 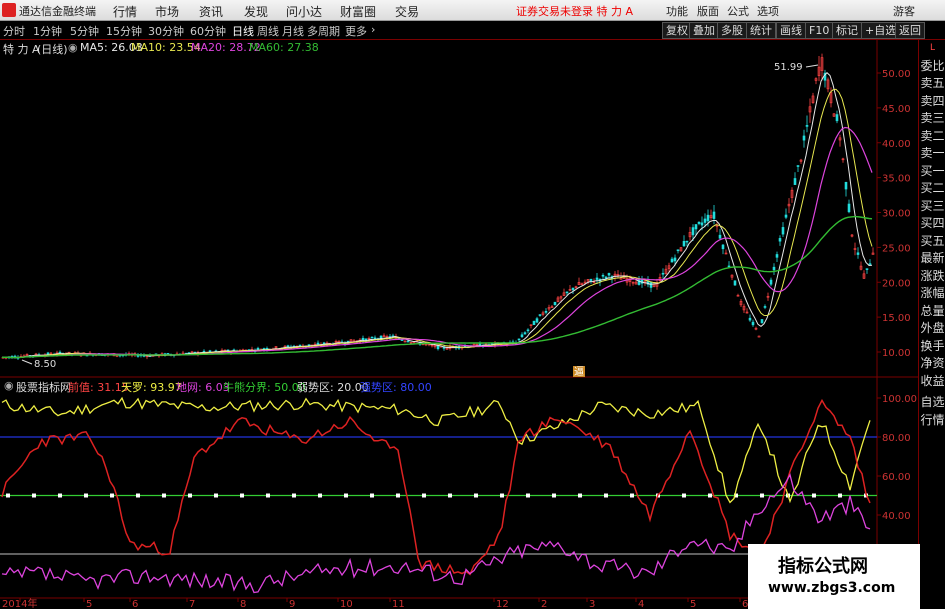 What do you see at coordinates (52, 49) in the screenshot?
I see `period-label: (日线)` at bounding box center [52, 49].